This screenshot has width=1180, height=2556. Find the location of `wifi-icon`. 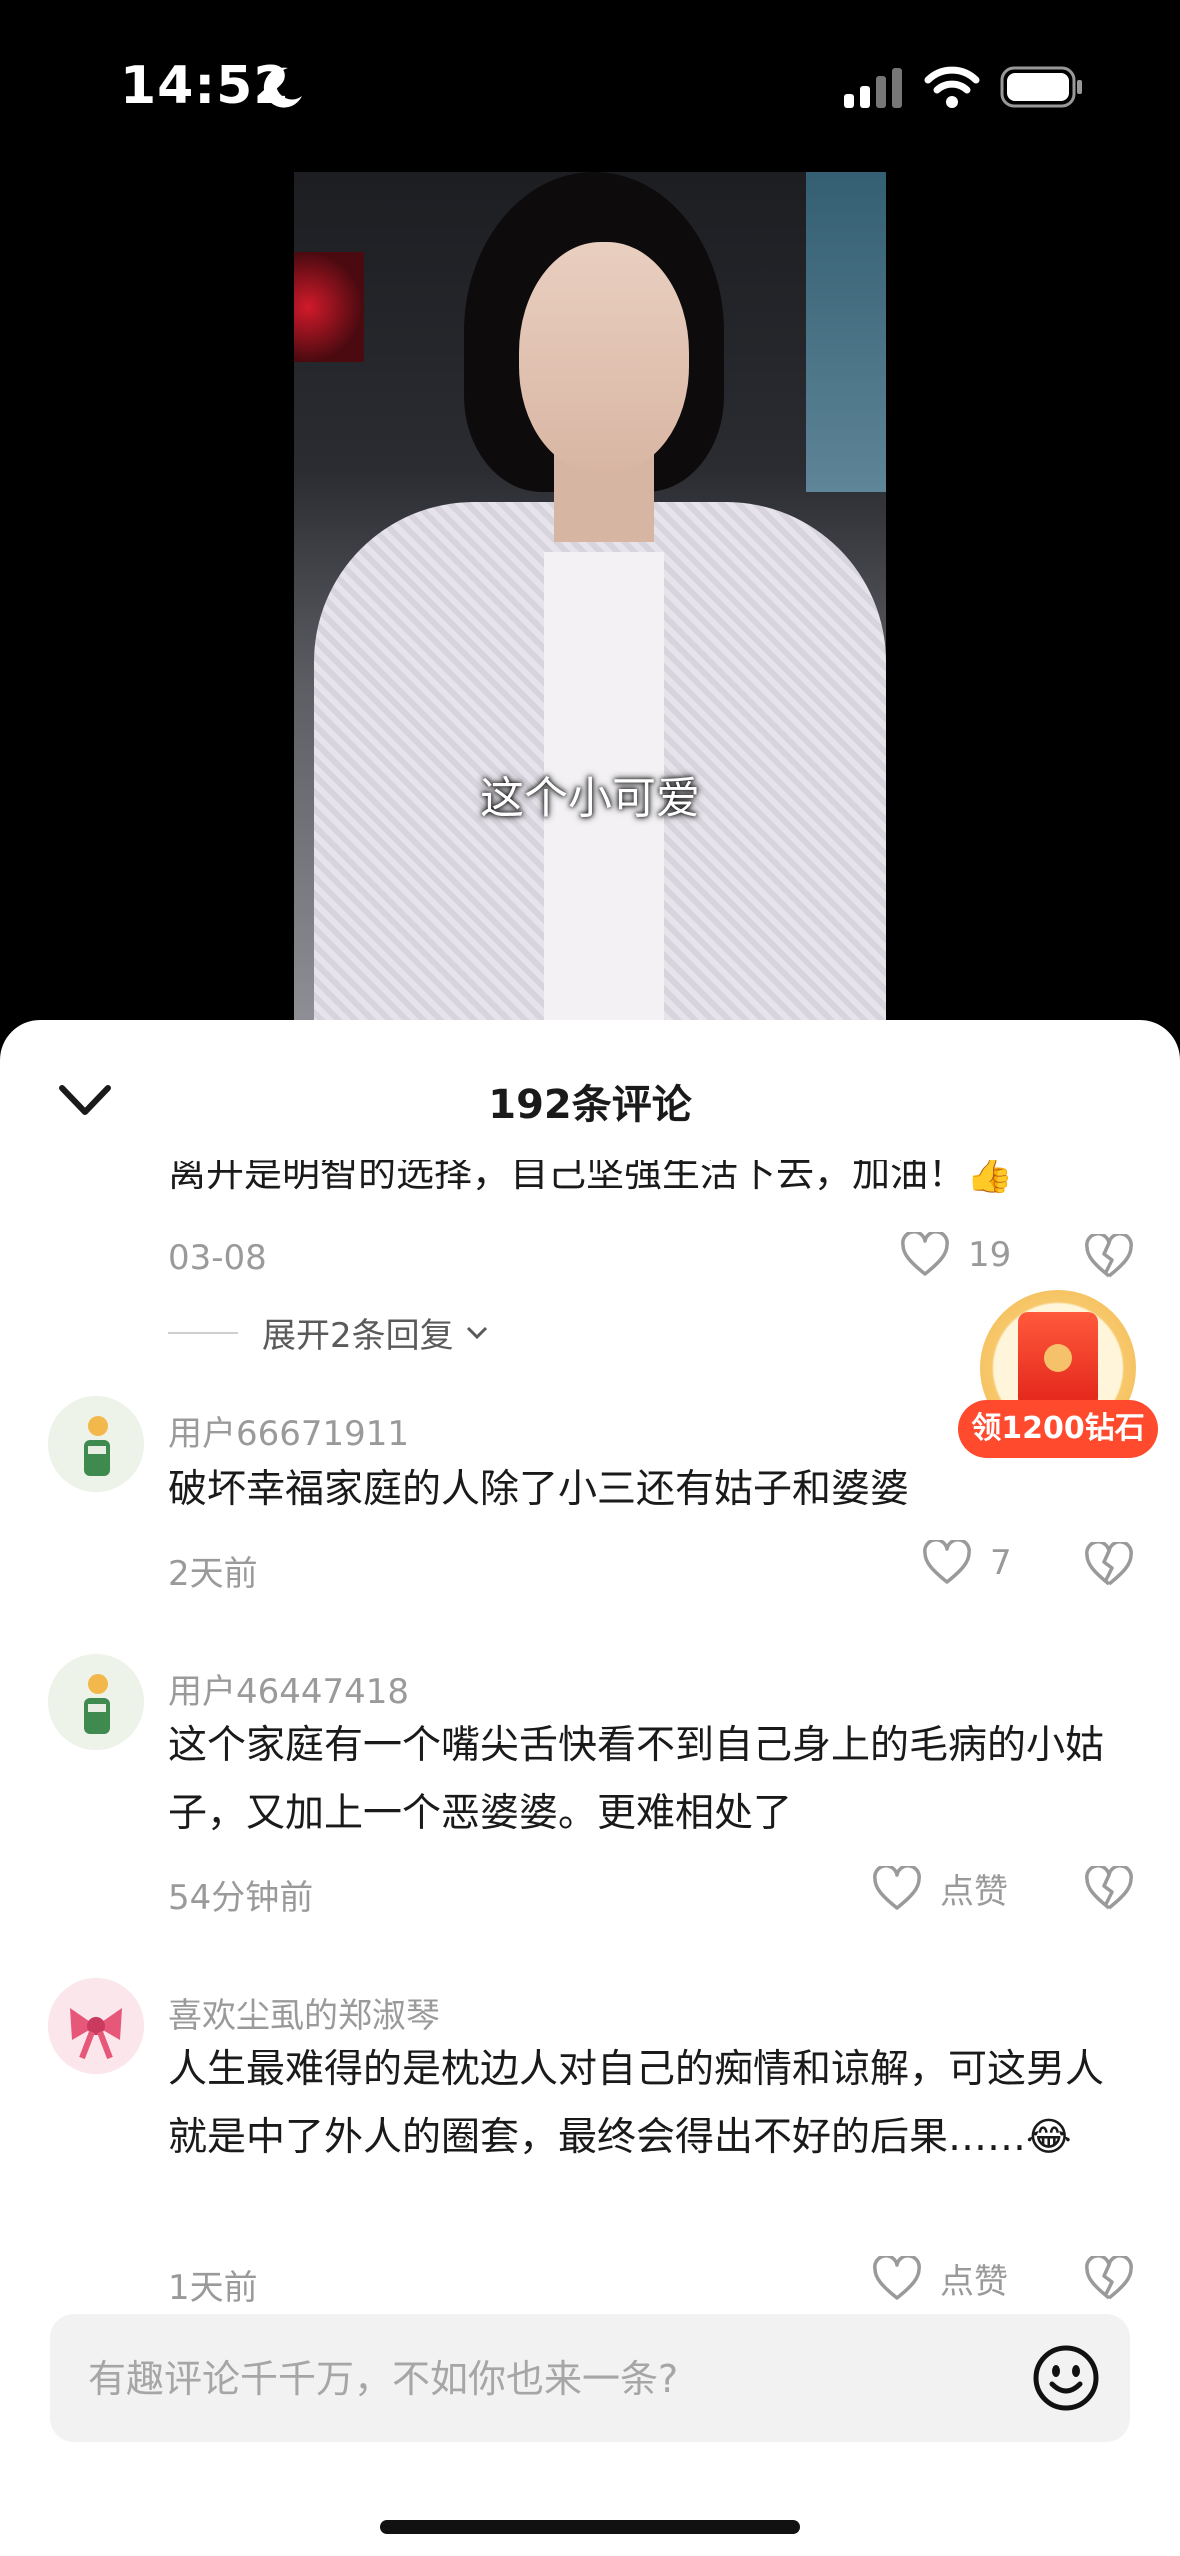

wifi-icon is located at coordinates (952, 87).